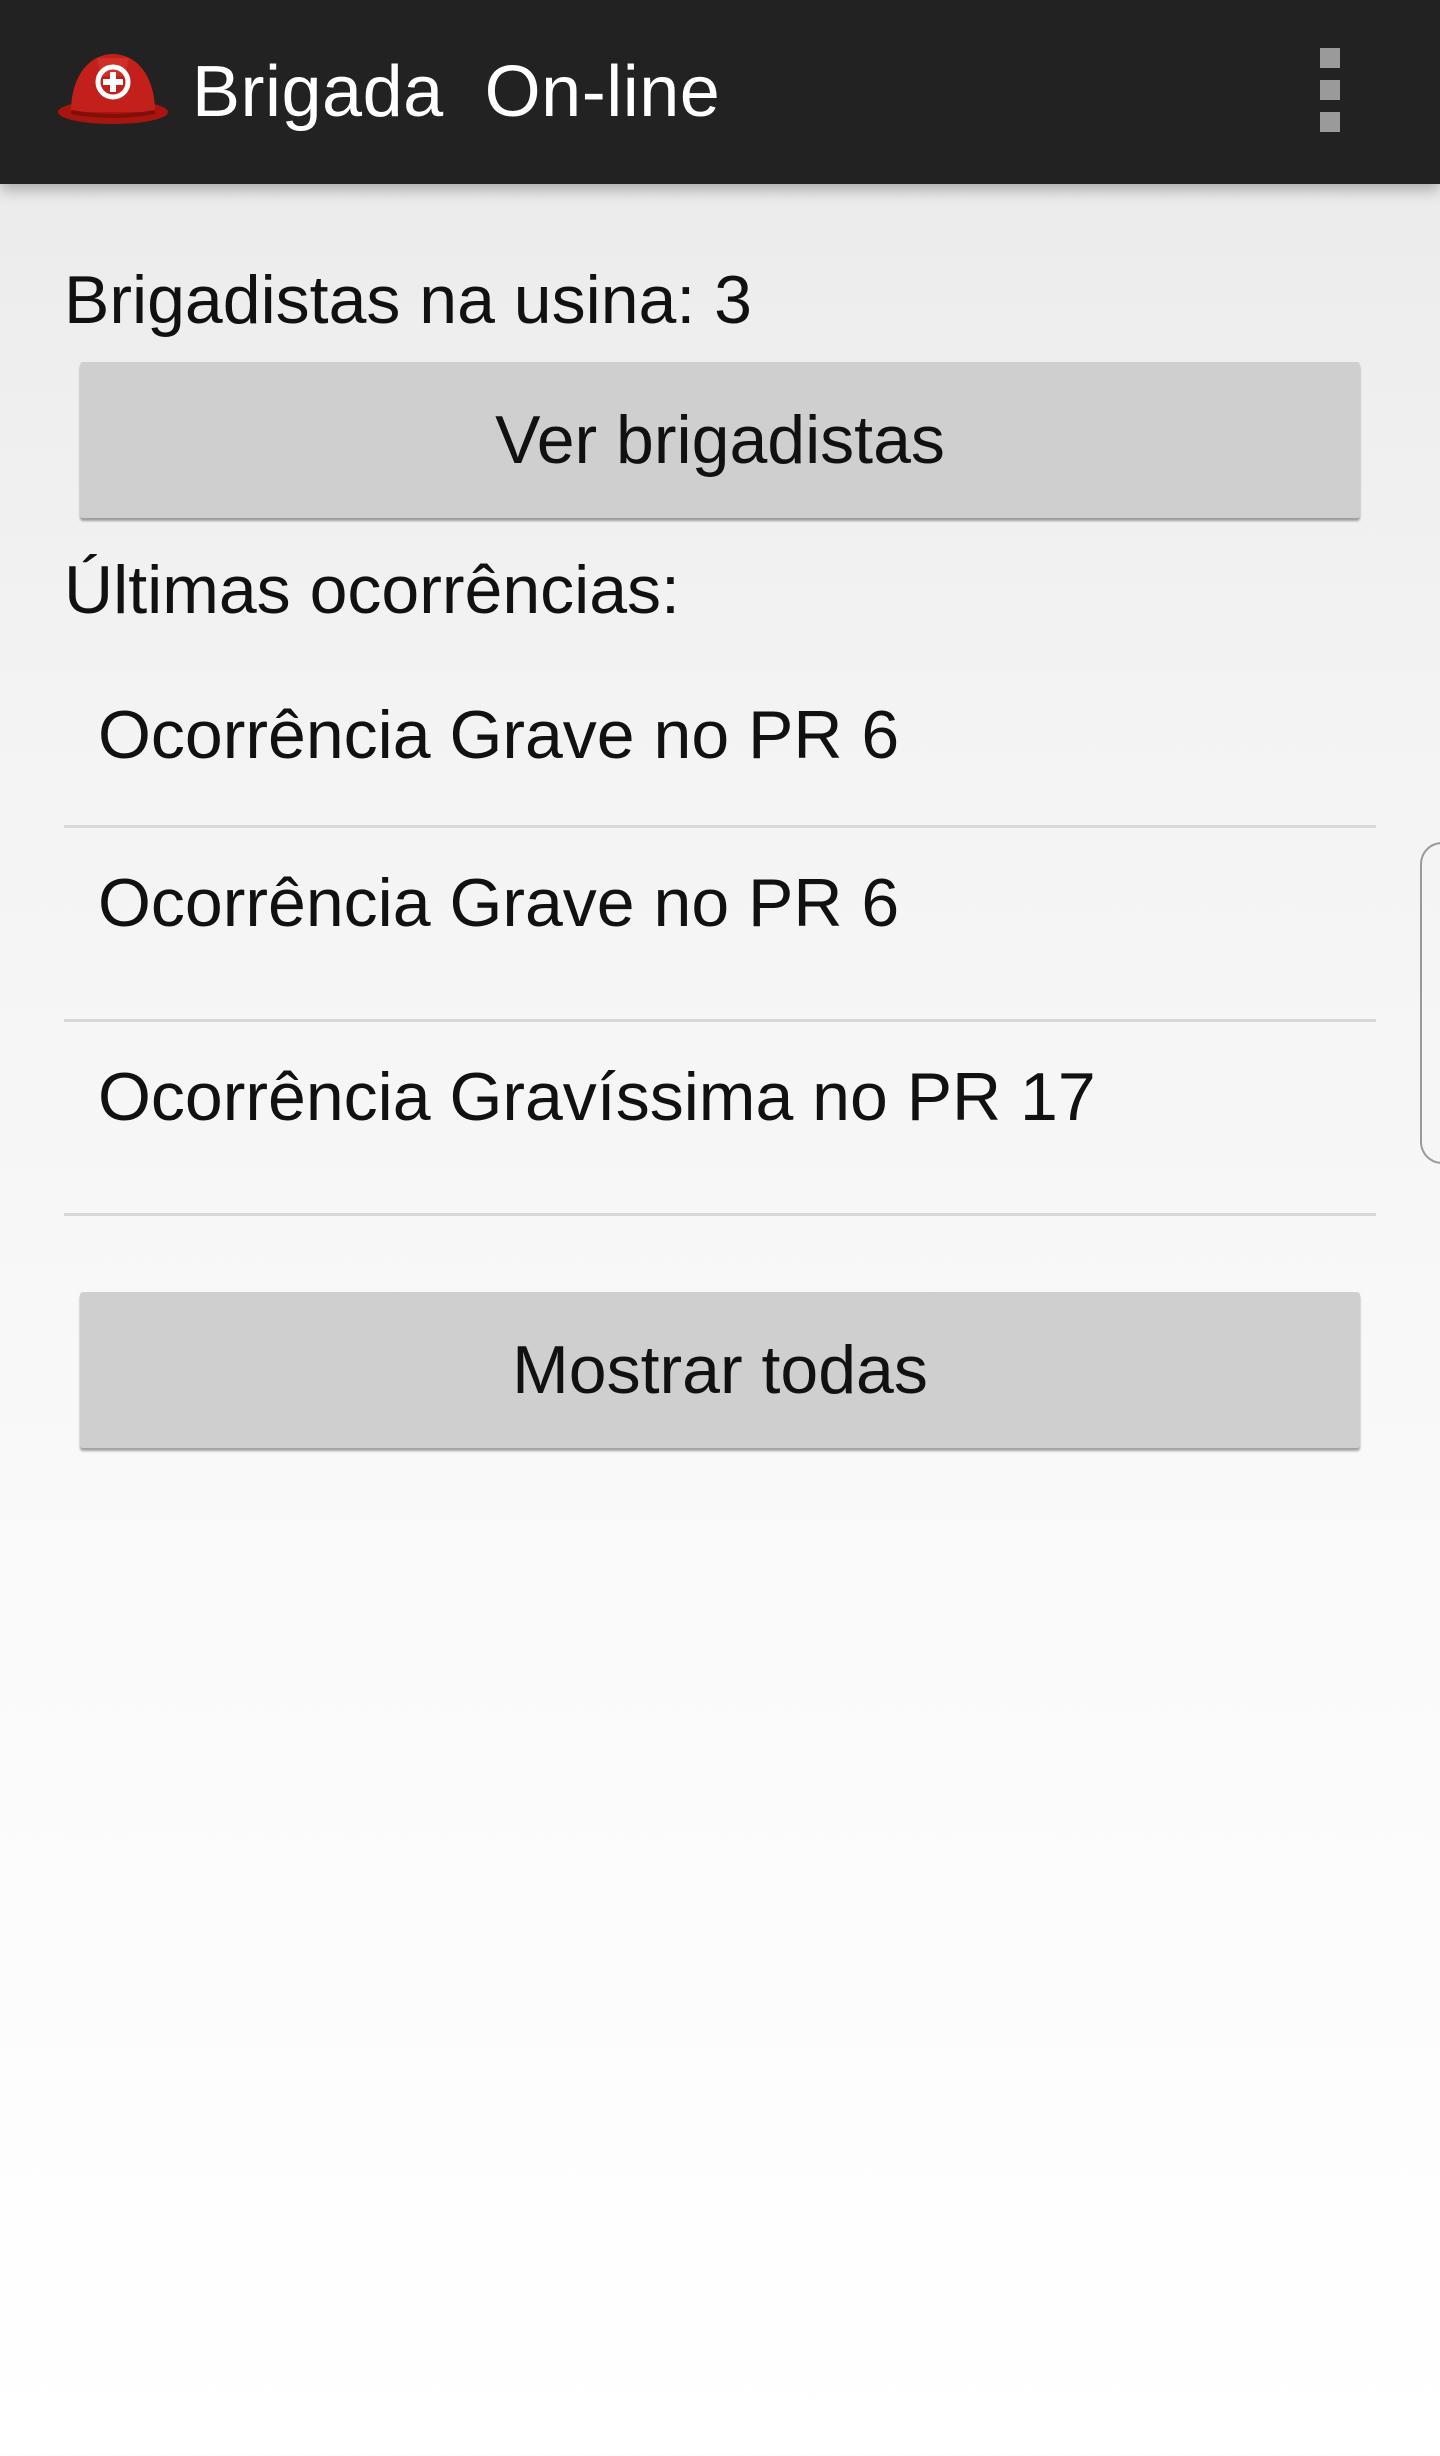  I want to click on brigadistas-count-label: Brigadistas na usina:, so click(389, 300).